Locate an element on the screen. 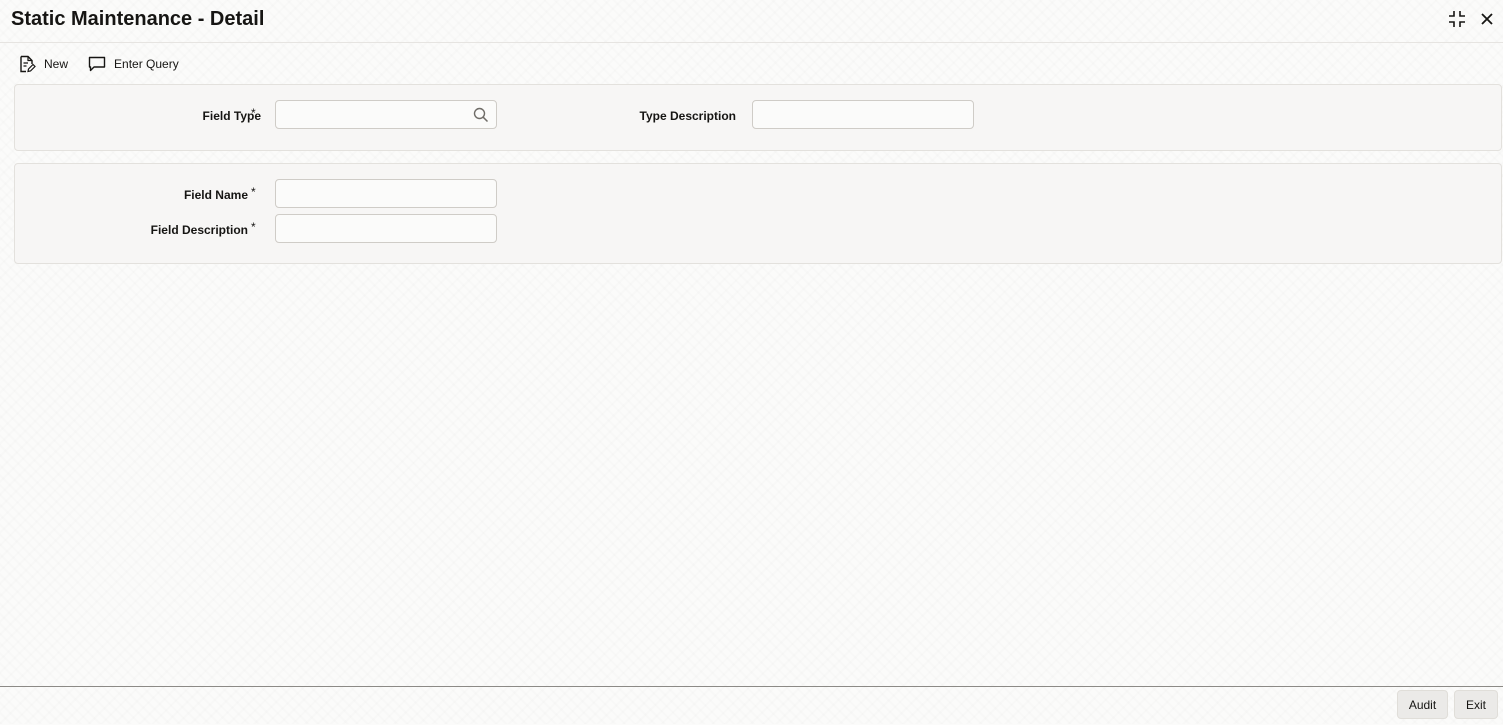  search-icon is located at coordinates (481, 115).